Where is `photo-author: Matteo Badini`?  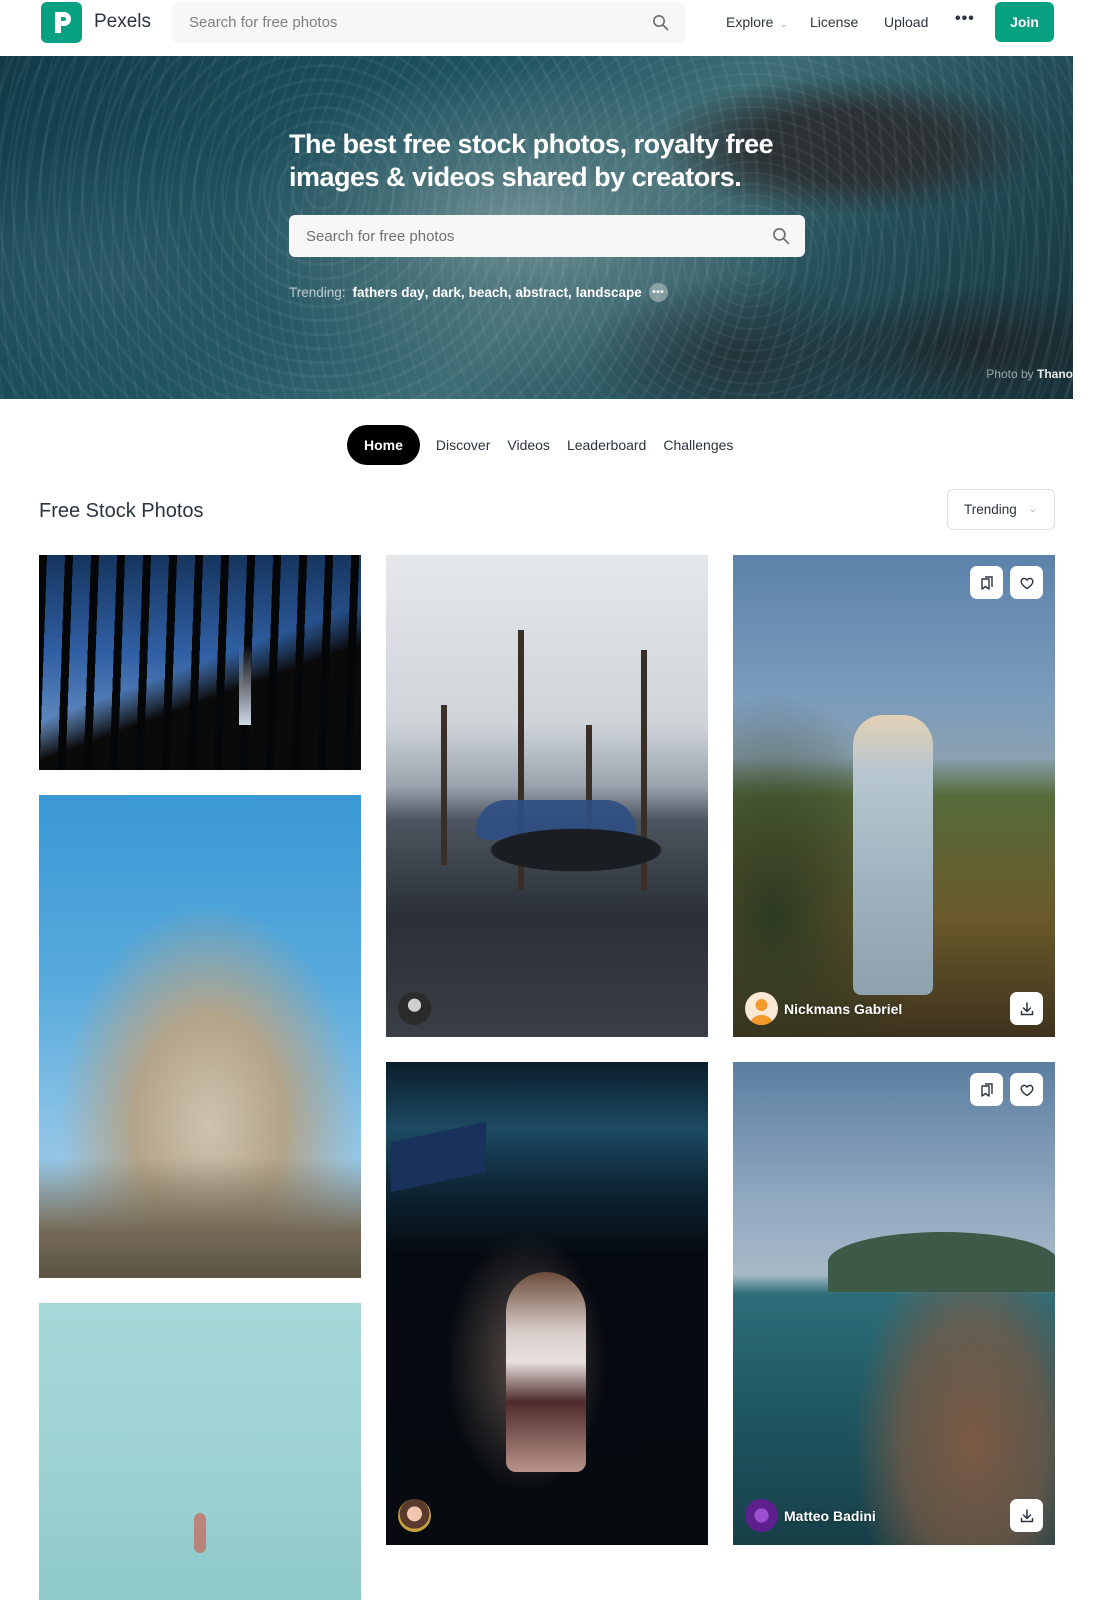 photo-author: Matteo Badini is located at coordinates (830, 1516).